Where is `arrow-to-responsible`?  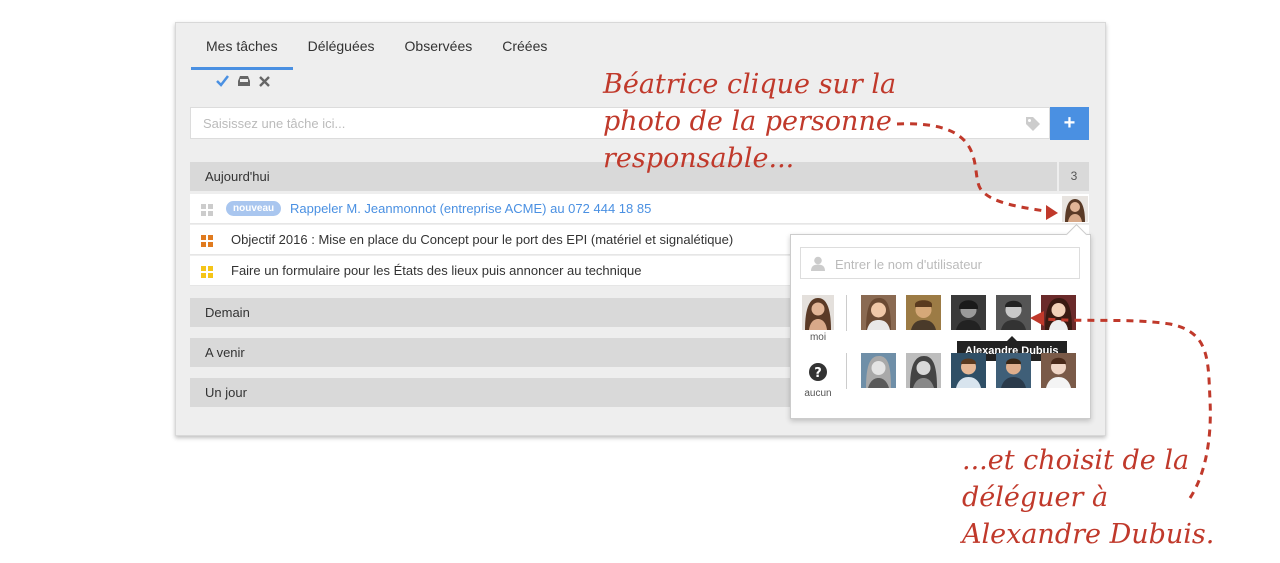 arrow-to-responsible is located at coordinates (973, 168).